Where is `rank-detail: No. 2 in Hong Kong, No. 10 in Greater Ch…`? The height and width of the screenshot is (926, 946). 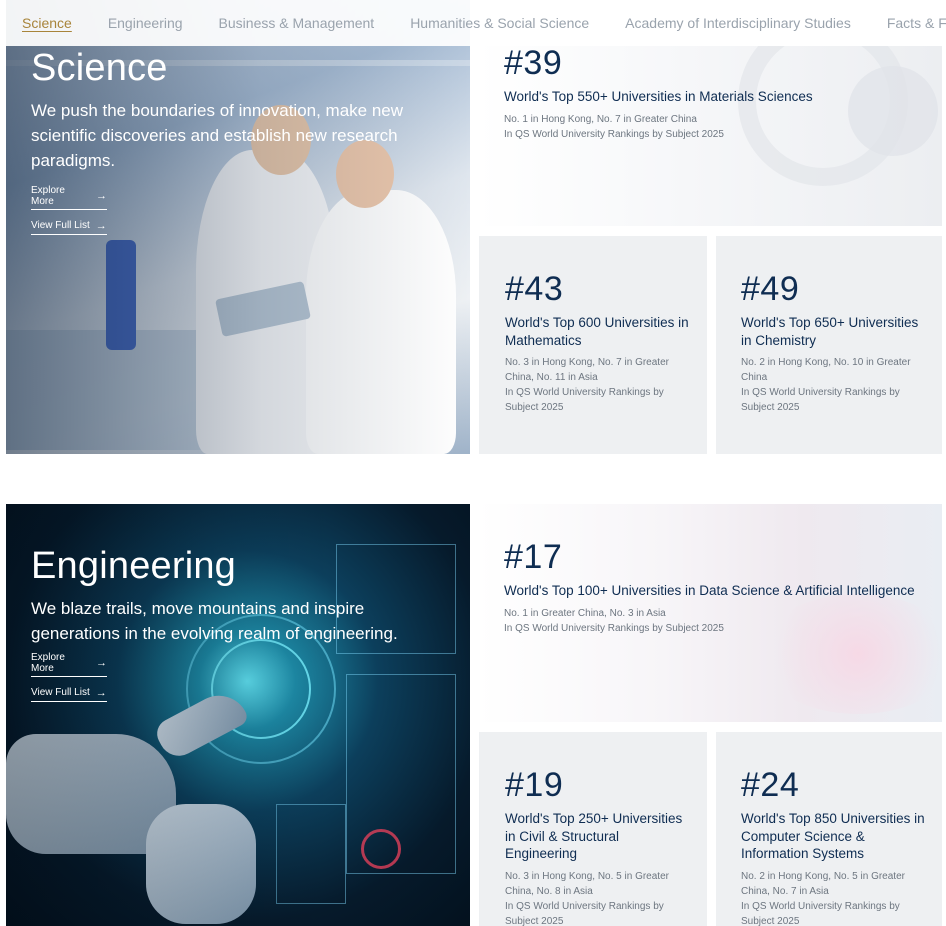 rank-detail: No. 2 in Hong Kong, No. 10 in Greater Ch… is located at coordinates (826, 370).